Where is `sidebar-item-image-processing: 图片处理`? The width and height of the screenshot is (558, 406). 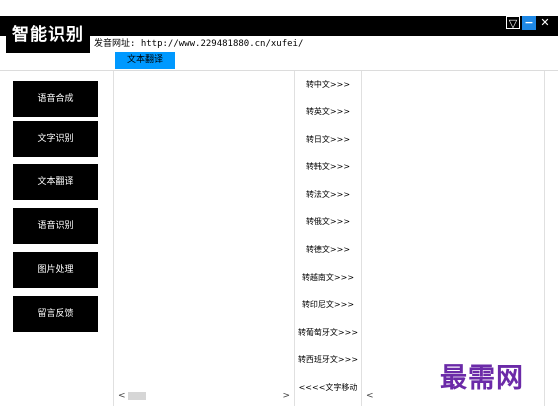 sidebar-item-image-processing: 图片处理 is located at coordinates (55, 270).